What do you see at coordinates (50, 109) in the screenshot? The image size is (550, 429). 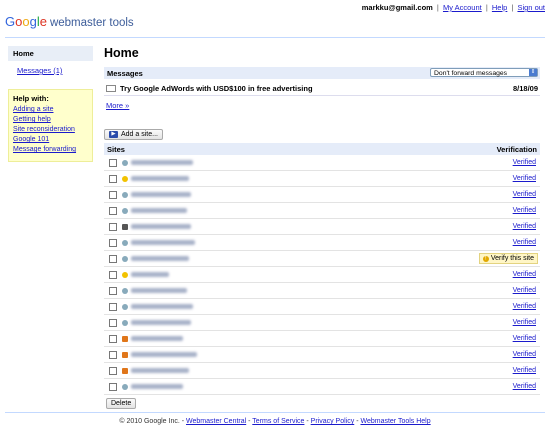 I see `help-link-adding-a-site: Adding a site` at bounding box center [50, 109].